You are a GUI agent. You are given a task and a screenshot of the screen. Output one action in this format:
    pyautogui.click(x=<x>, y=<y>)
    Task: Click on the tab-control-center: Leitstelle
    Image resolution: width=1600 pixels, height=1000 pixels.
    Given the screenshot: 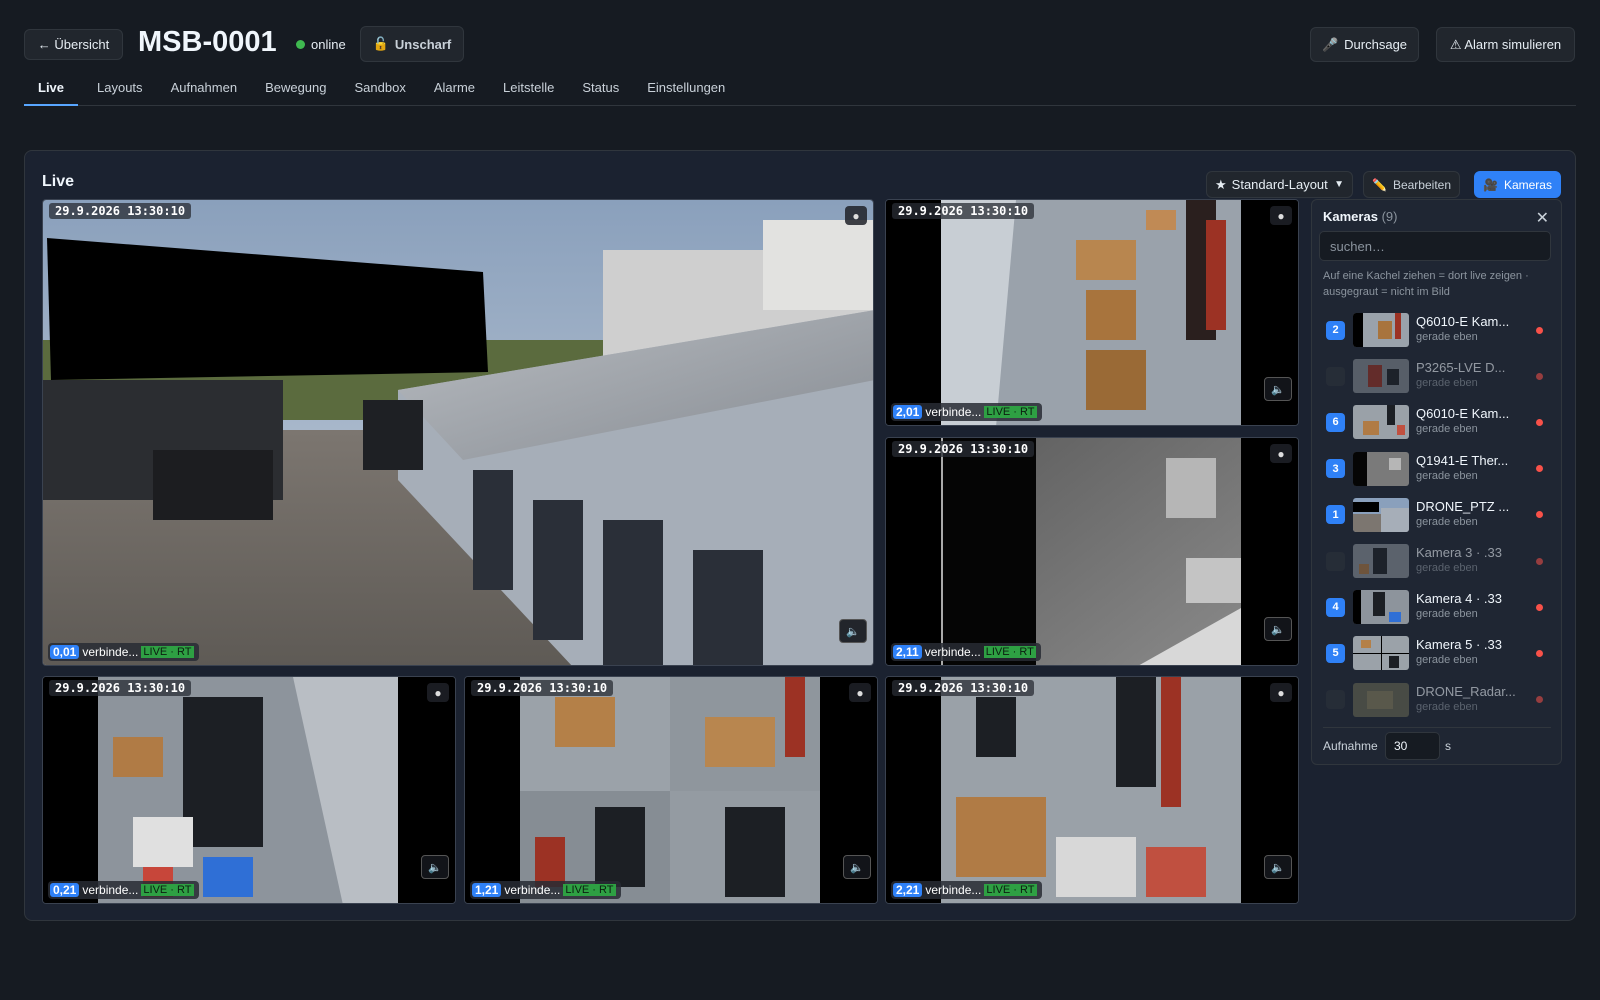 What is the action you would take?
    pyautogui.click(x=528, y=92)
    